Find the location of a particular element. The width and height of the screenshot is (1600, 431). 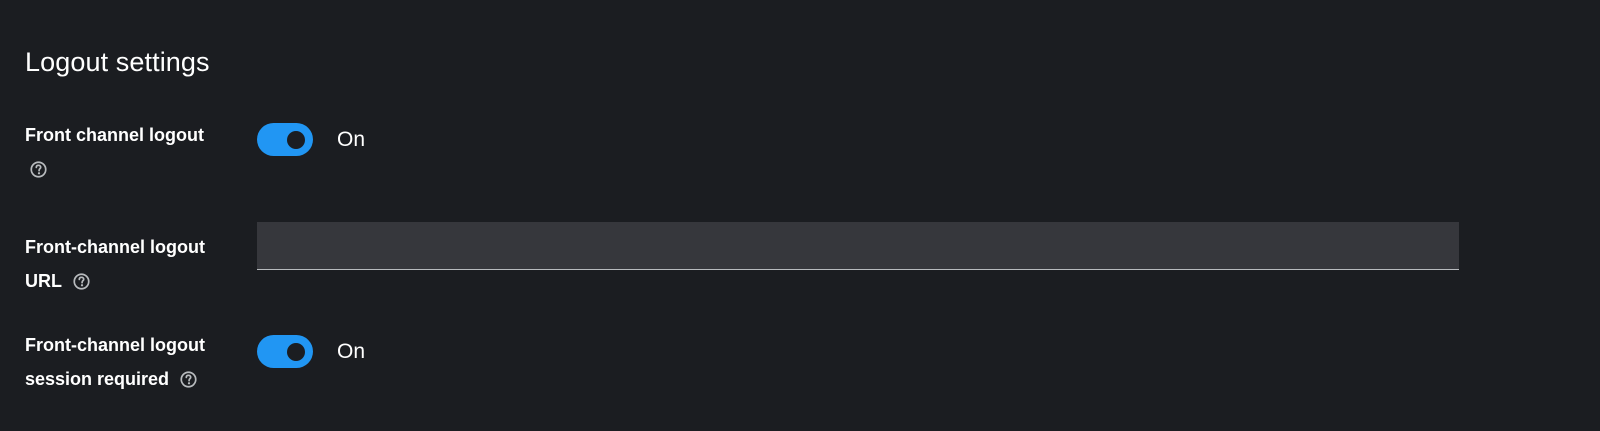

session-required-label-line1: Front-channel logout is located at coordinates (115, 345).